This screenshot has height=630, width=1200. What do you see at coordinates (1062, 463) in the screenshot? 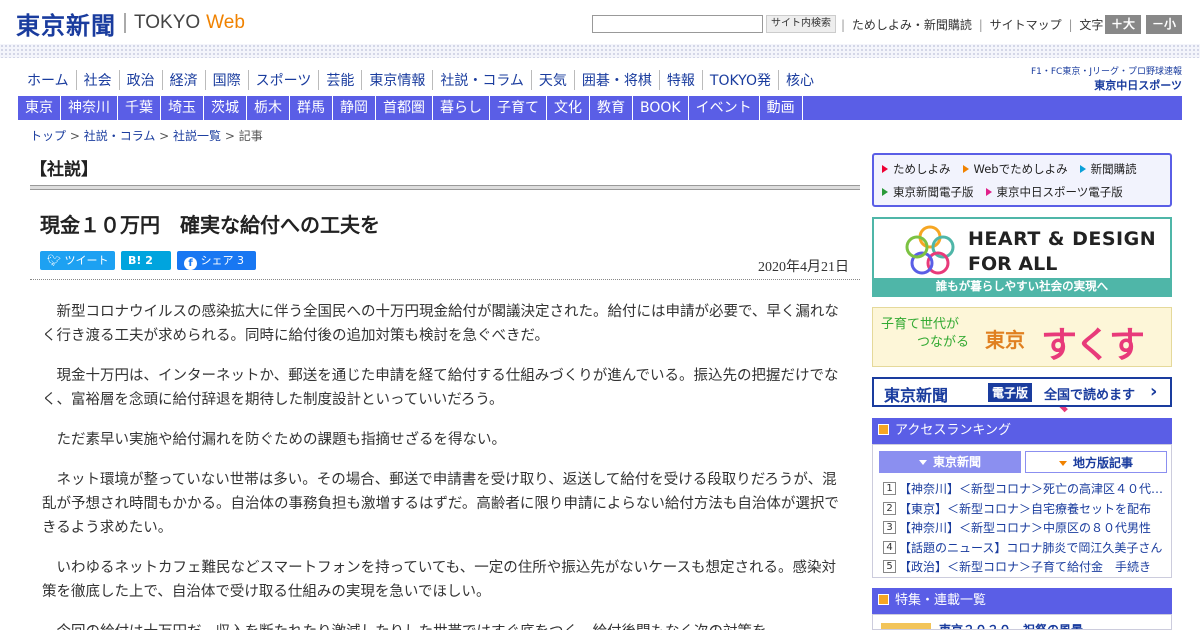
I see `triangle-down-icon` at bounding box center [1062, 463].